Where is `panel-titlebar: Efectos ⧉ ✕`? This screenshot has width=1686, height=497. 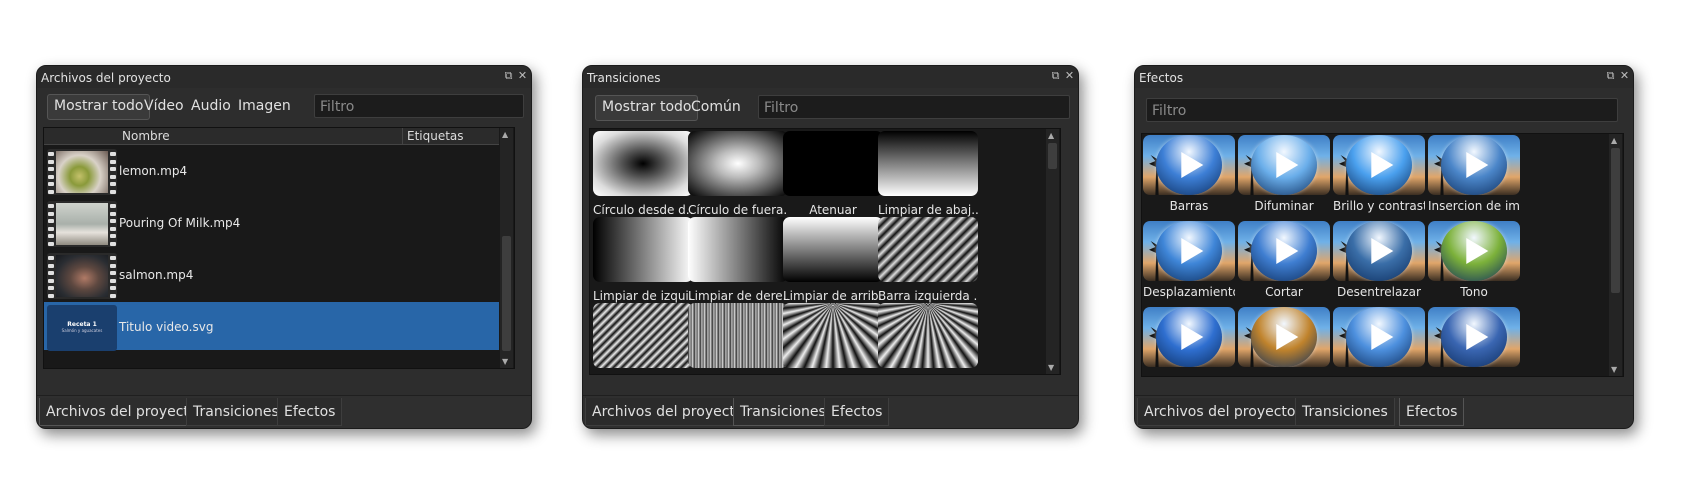
panel-titlebar: Efectos ⧉ ✕ is located at coordinates (1384, 77).